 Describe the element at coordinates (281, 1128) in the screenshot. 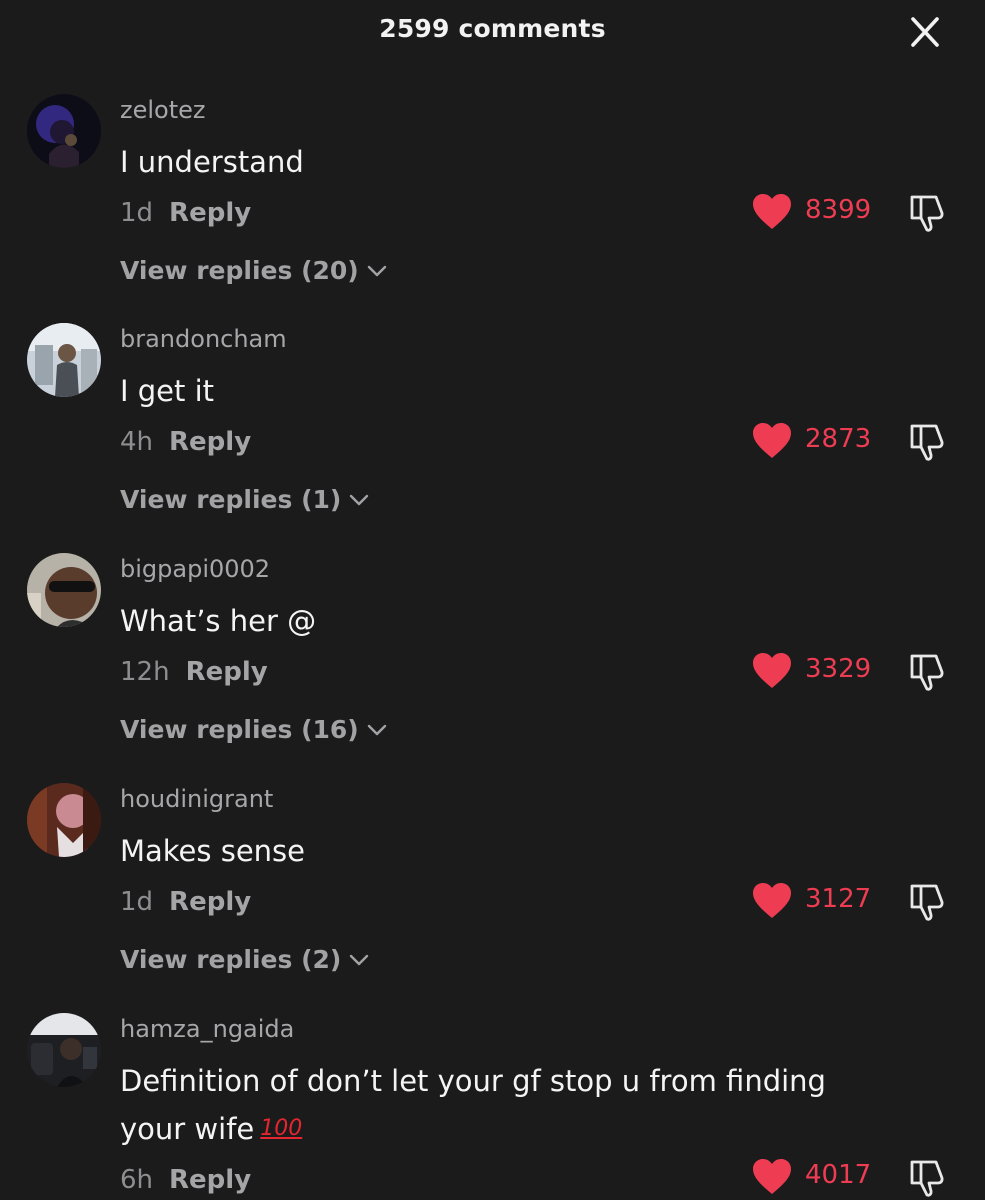

I see `hundred-points-emoji-icon: 100` at that location.